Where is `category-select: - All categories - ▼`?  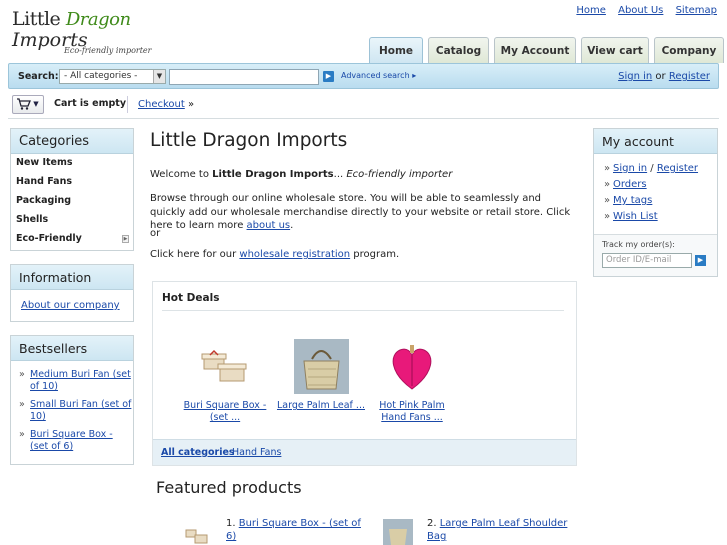 category-select: - All categories - ▼ is located at coordinates (112, 76).